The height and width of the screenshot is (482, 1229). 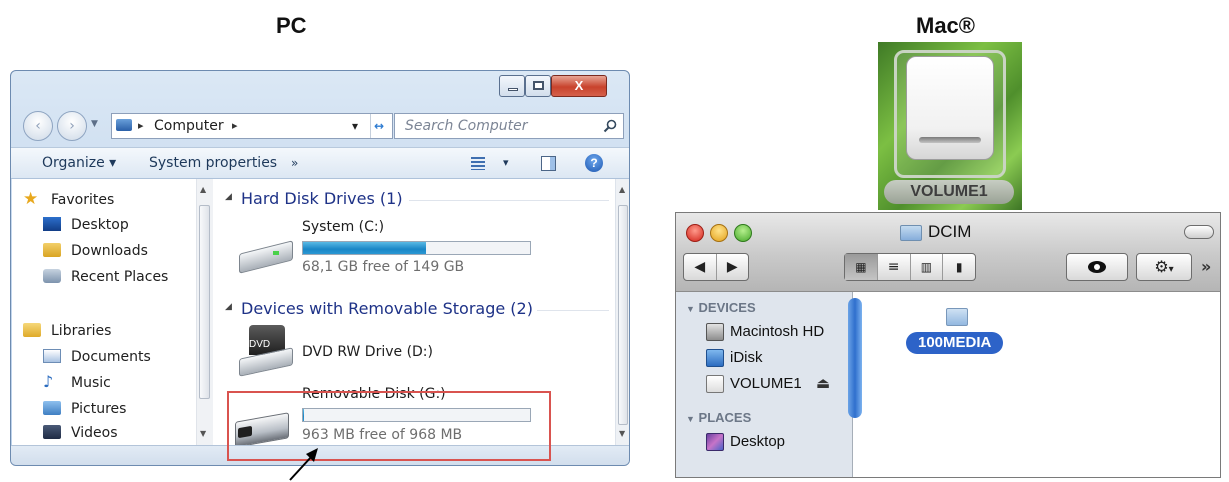 What do you see at coordinates (1206, 266) in the screenshot?
I see `toolbar-overflow-icon: »` at bounding box center [1206, 266].